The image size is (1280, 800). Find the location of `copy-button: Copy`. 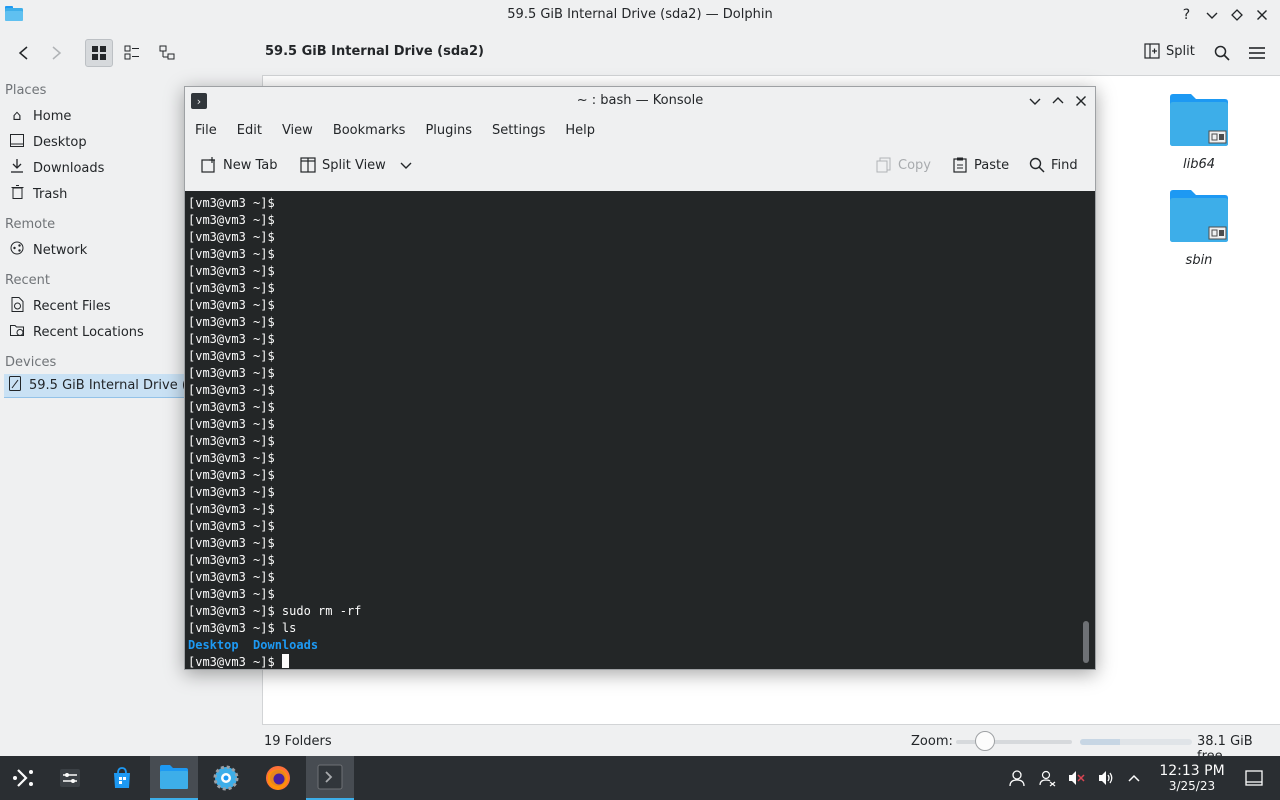

copy-button: Copy is located at coordinates (903, 165).